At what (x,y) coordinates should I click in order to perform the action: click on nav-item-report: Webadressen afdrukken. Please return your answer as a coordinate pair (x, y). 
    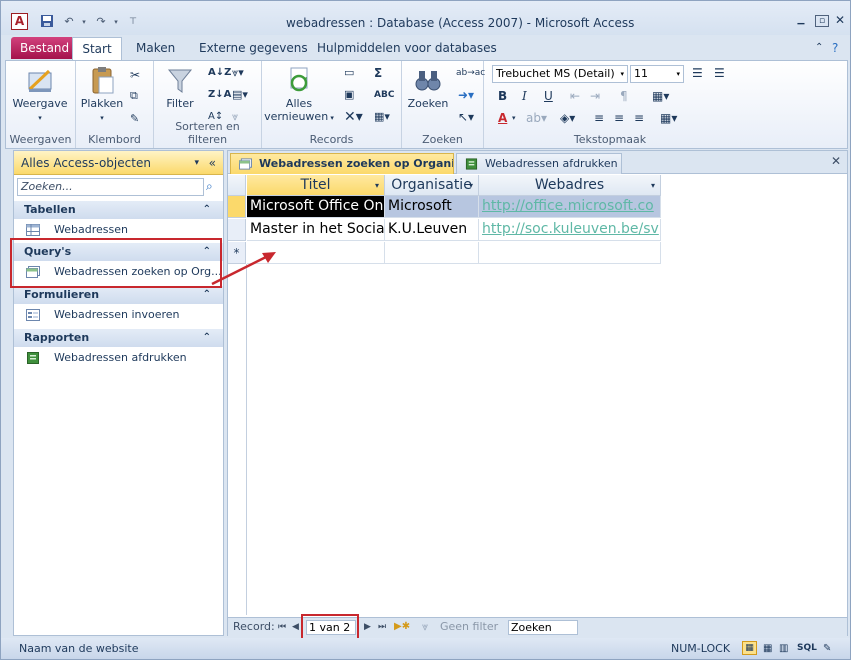
    Looking at the image, I should click on (118, 358).